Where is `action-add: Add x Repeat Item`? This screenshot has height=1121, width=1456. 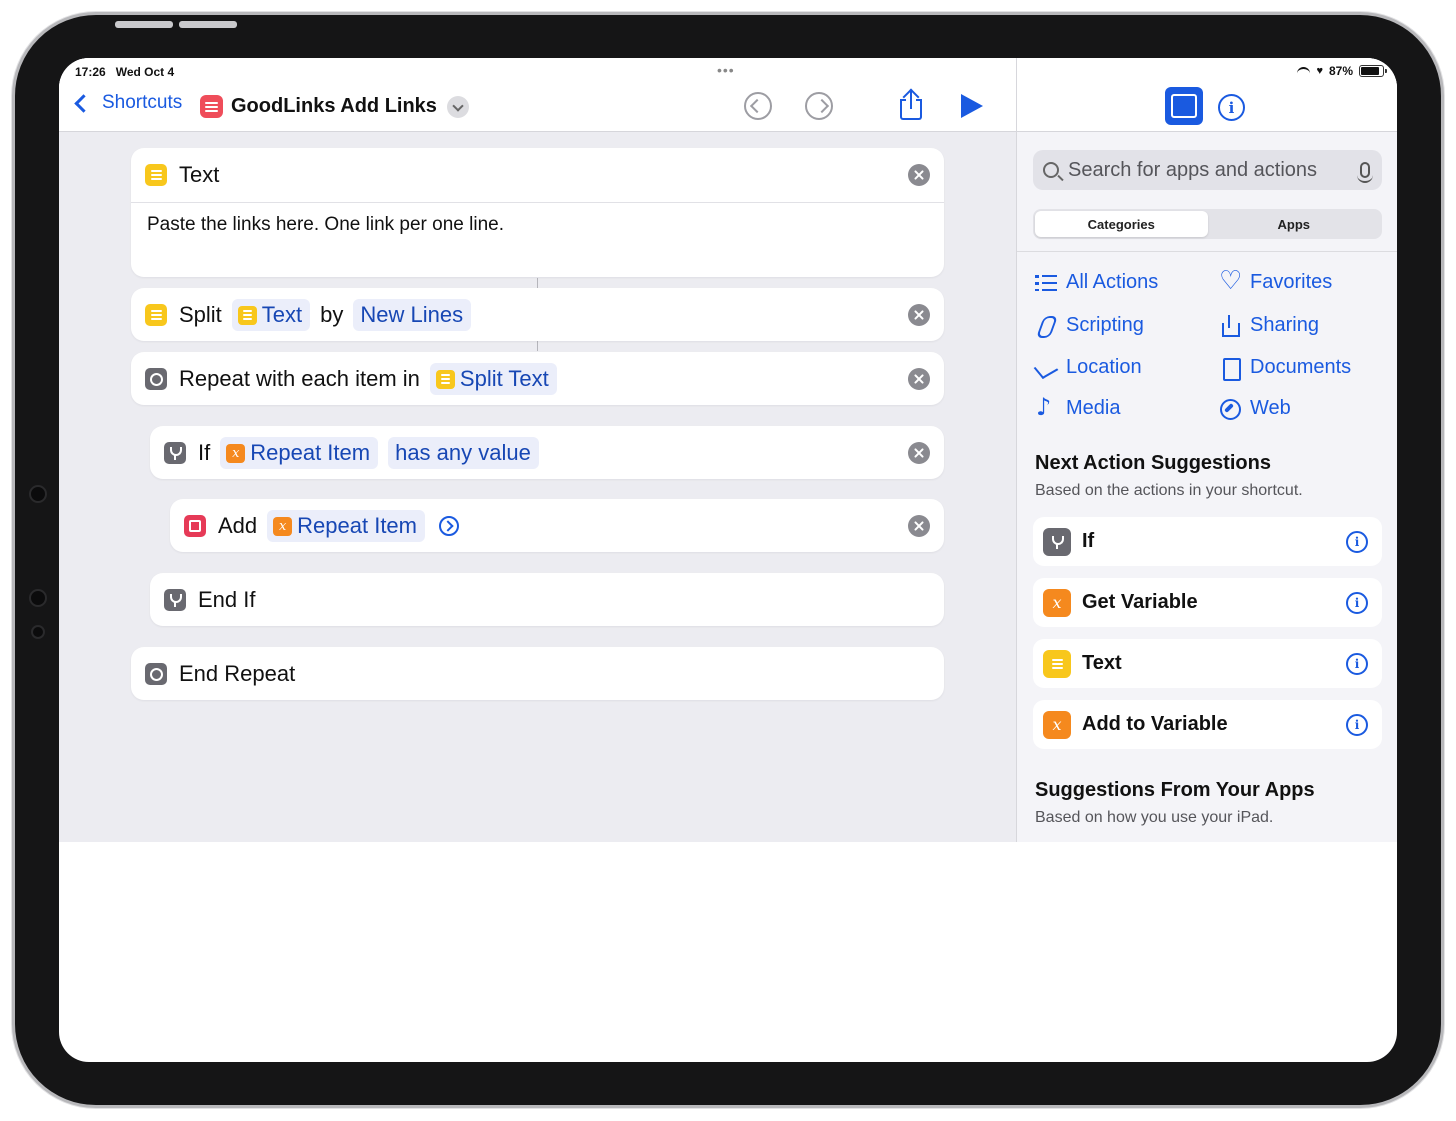 action-add: Add x Repeat Item is located at coordinates (557, 525).